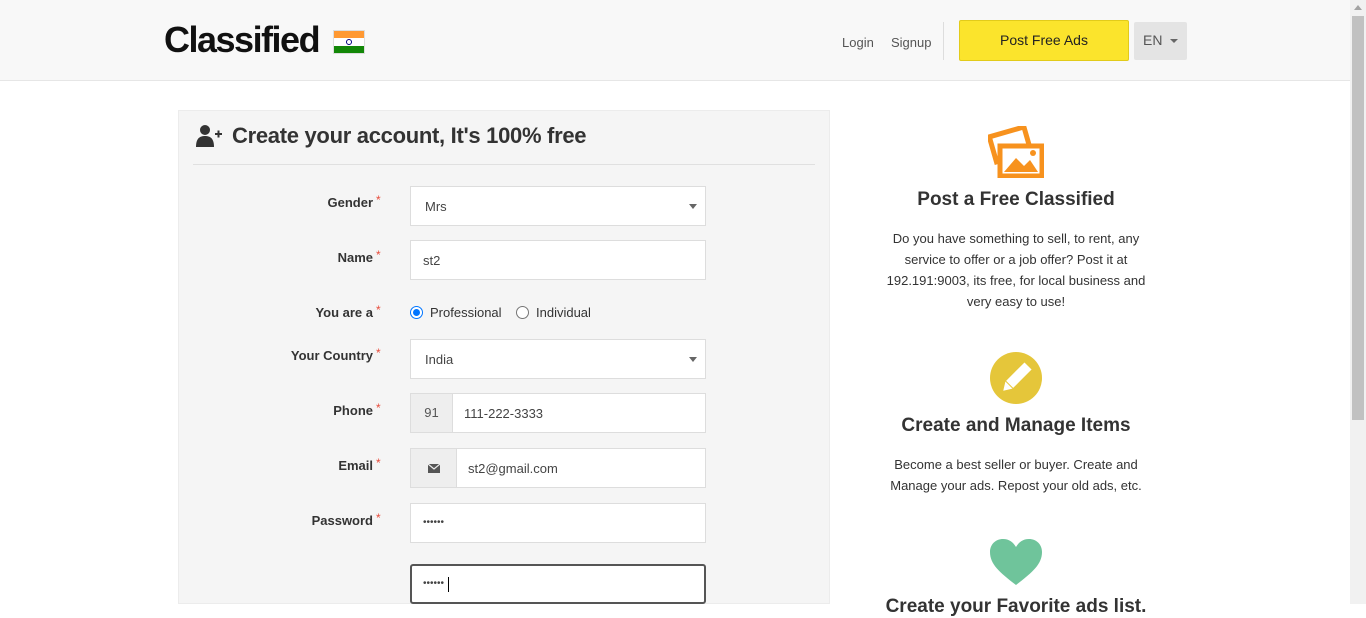 This screenshot has width=1366, height=618. I want to click on name-input: st2, so click(558, 260).